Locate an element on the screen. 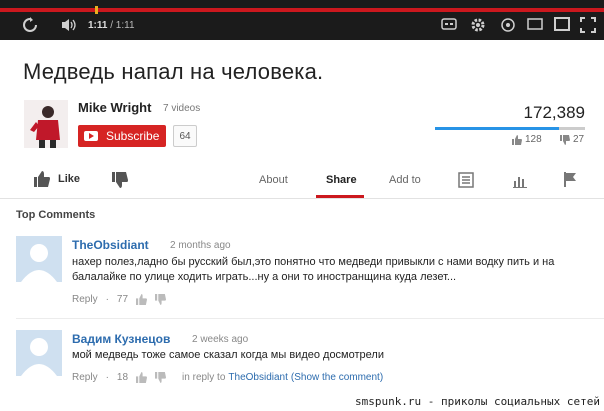 Image resolution: width=604 pixels, height=411 pixels. section-divider is located at coordinates (302, 198).